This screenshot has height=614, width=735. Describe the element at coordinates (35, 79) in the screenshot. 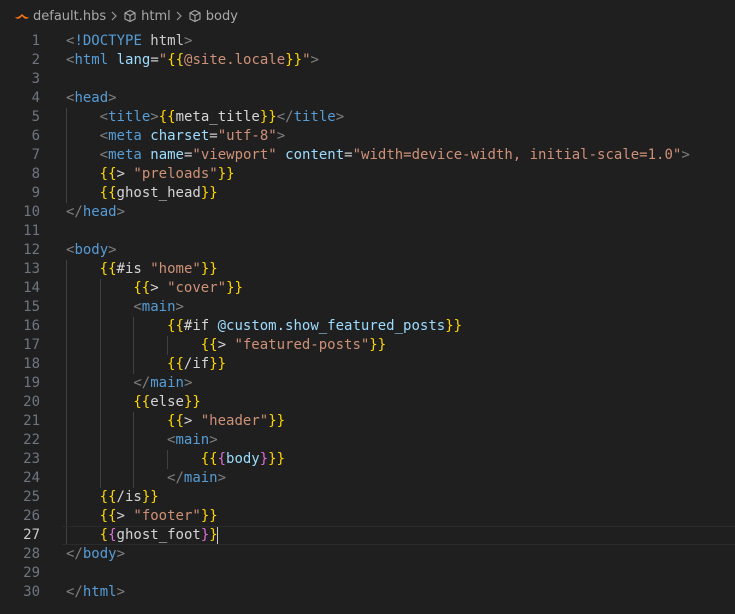

I see `line-number: 3` at that location.